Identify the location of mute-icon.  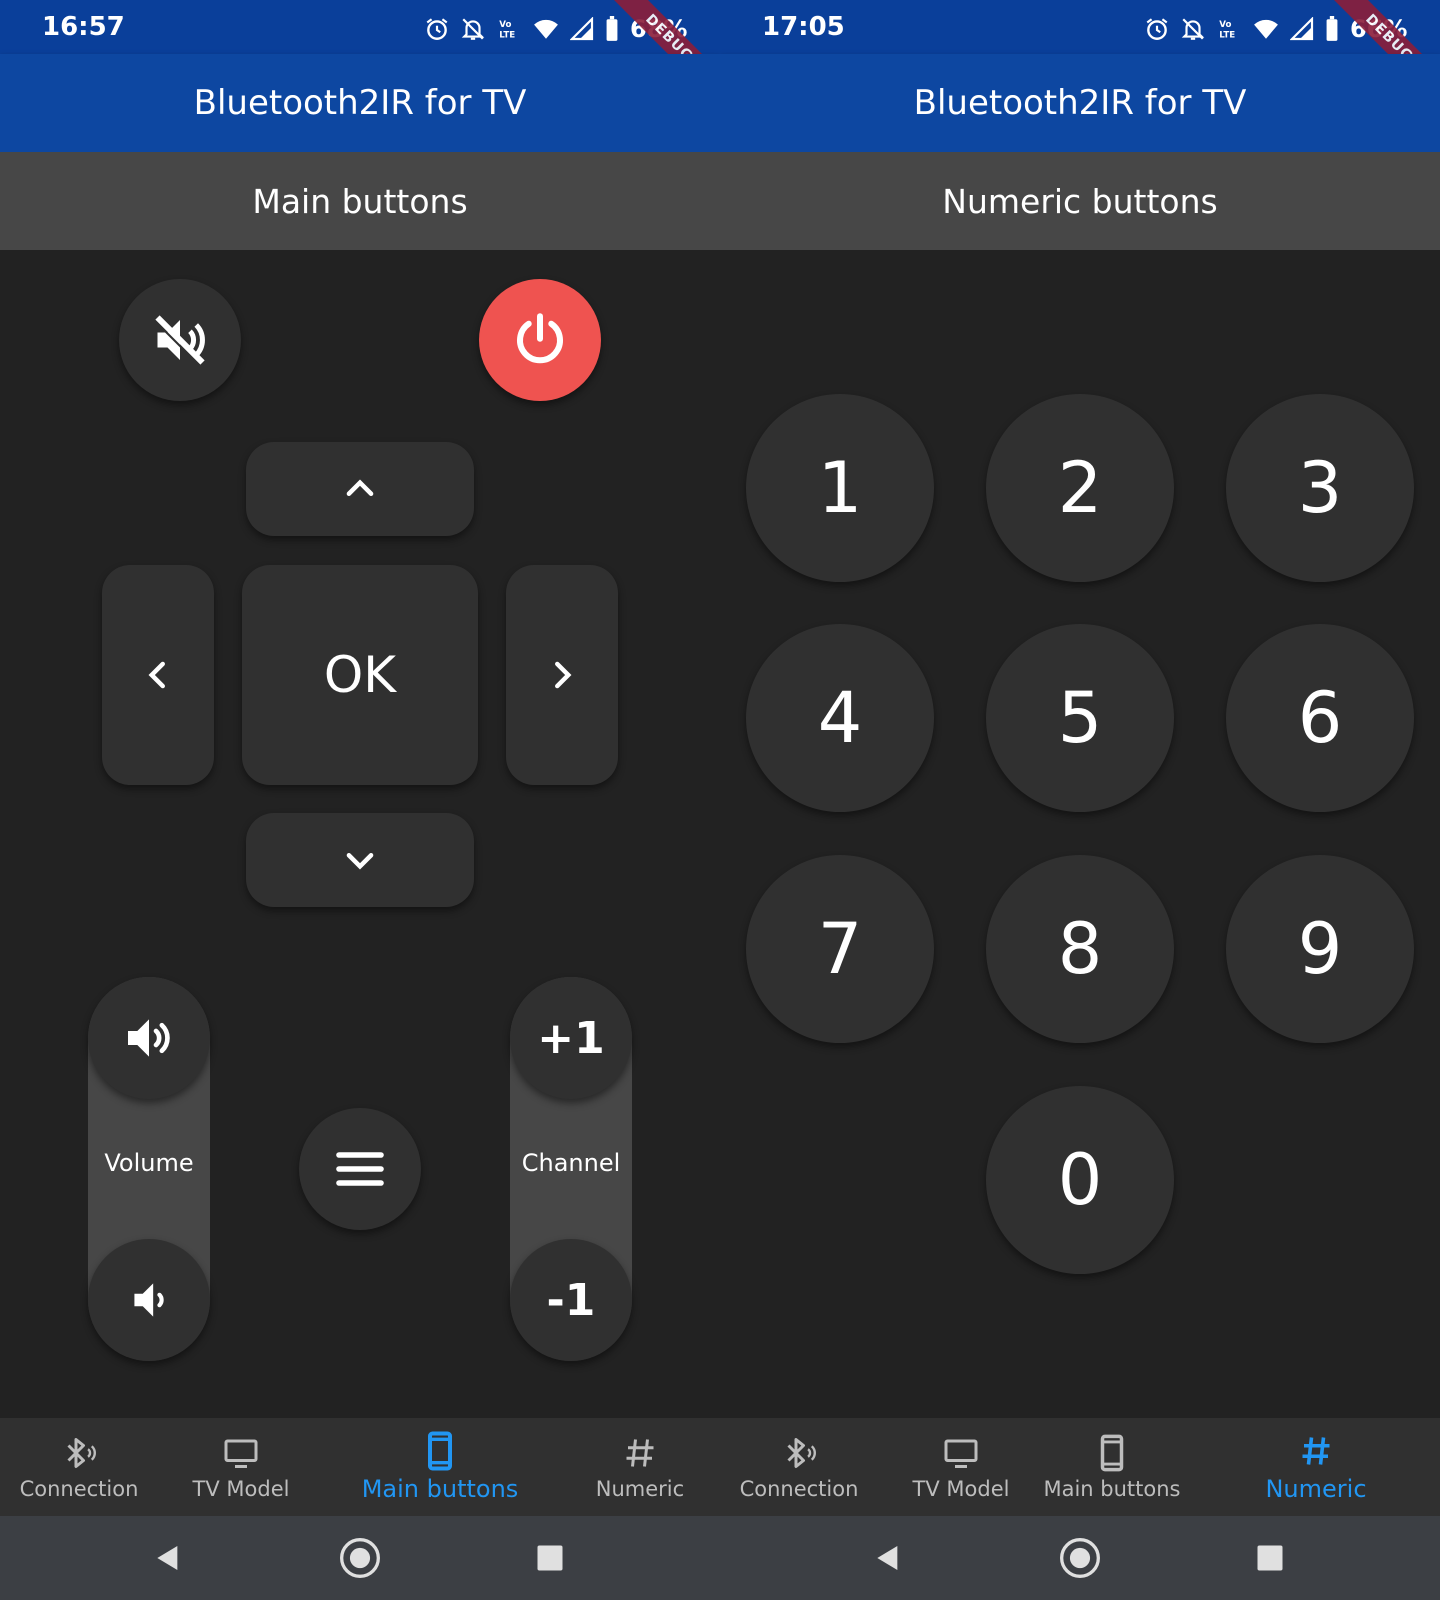
(179, 341).